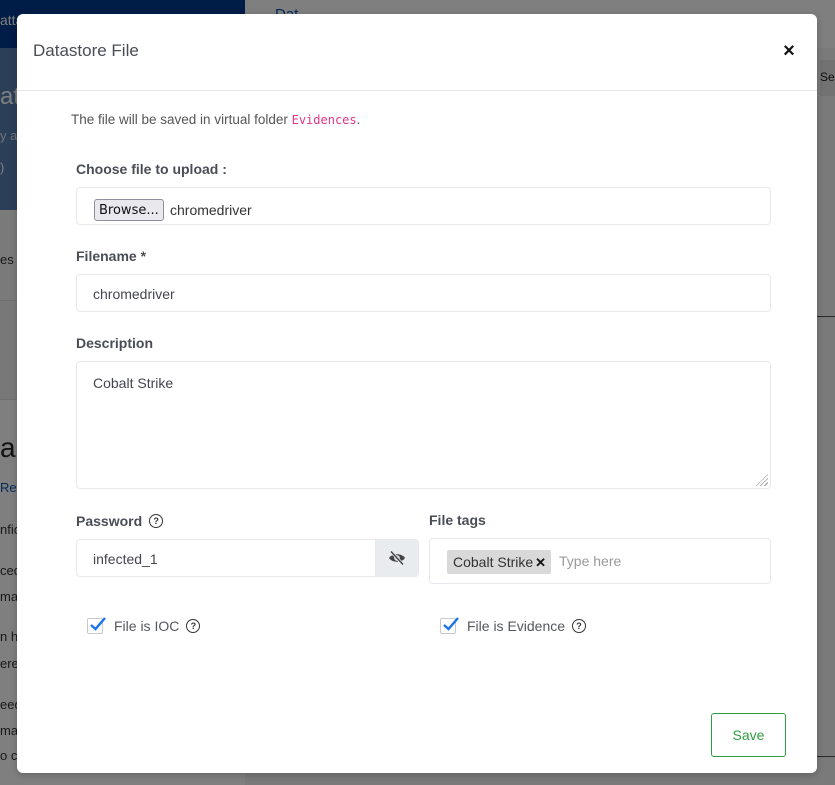  I want to click on file-upload-input: Browse... chromedriver, so click(423, 206).